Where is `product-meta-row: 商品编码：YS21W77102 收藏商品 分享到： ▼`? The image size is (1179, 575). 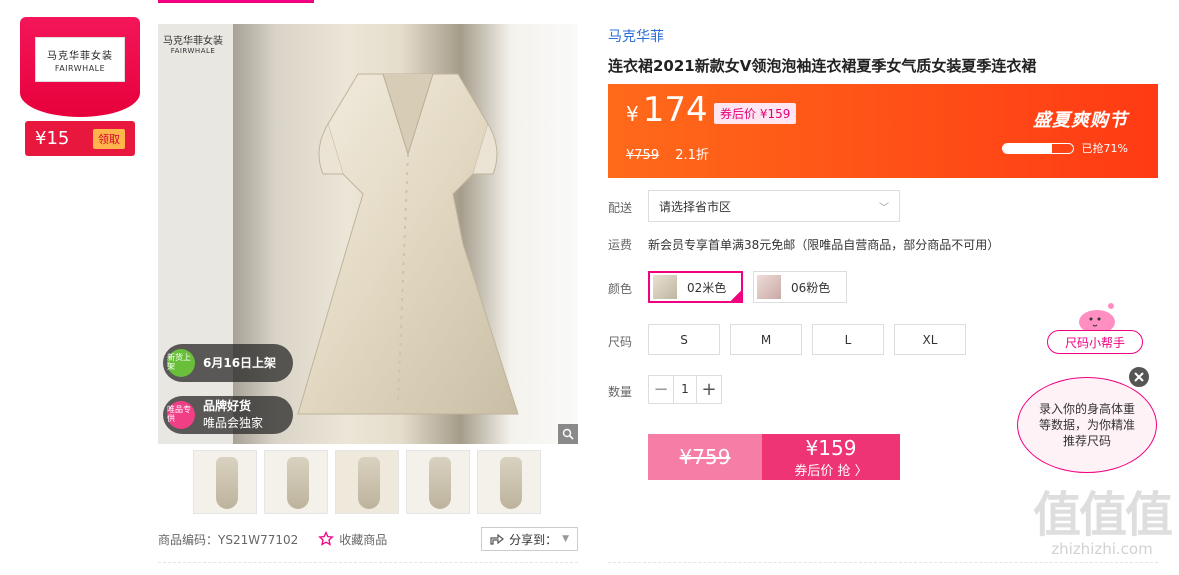 product-meta-row: 商品编码：YS21W77102 收藏商品 分享到： ▼ is located at coordinates (368, 539).